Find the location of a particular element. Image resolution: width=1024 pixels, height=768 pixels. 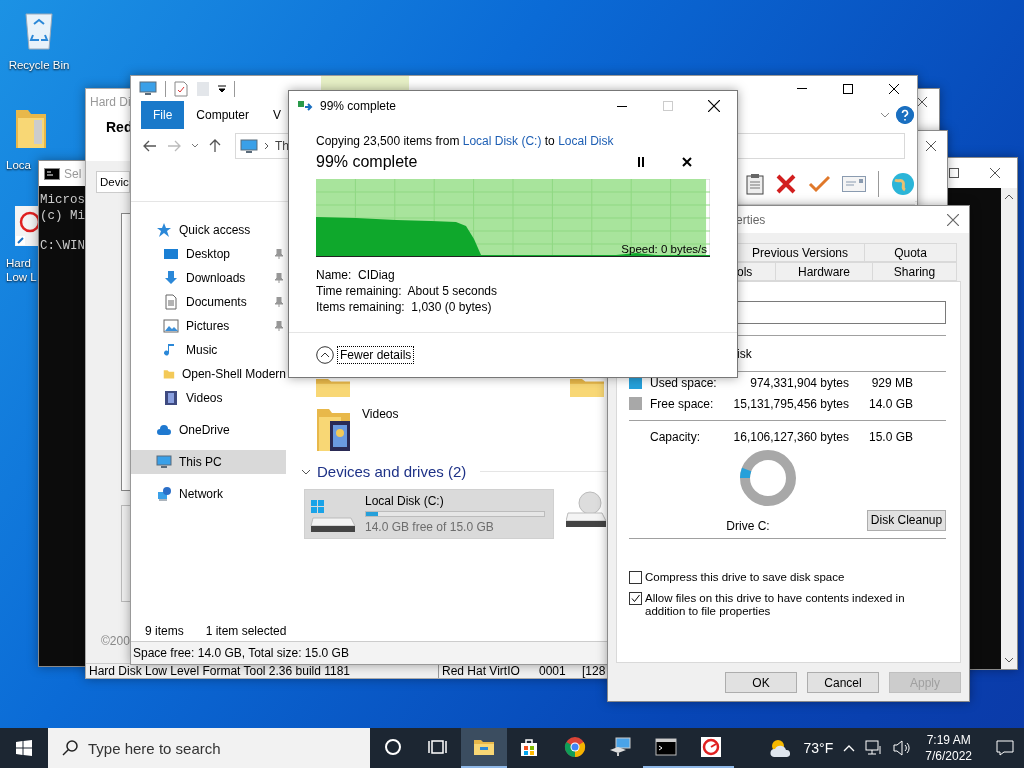

tab: Quota is located at coordinates (910, 252).